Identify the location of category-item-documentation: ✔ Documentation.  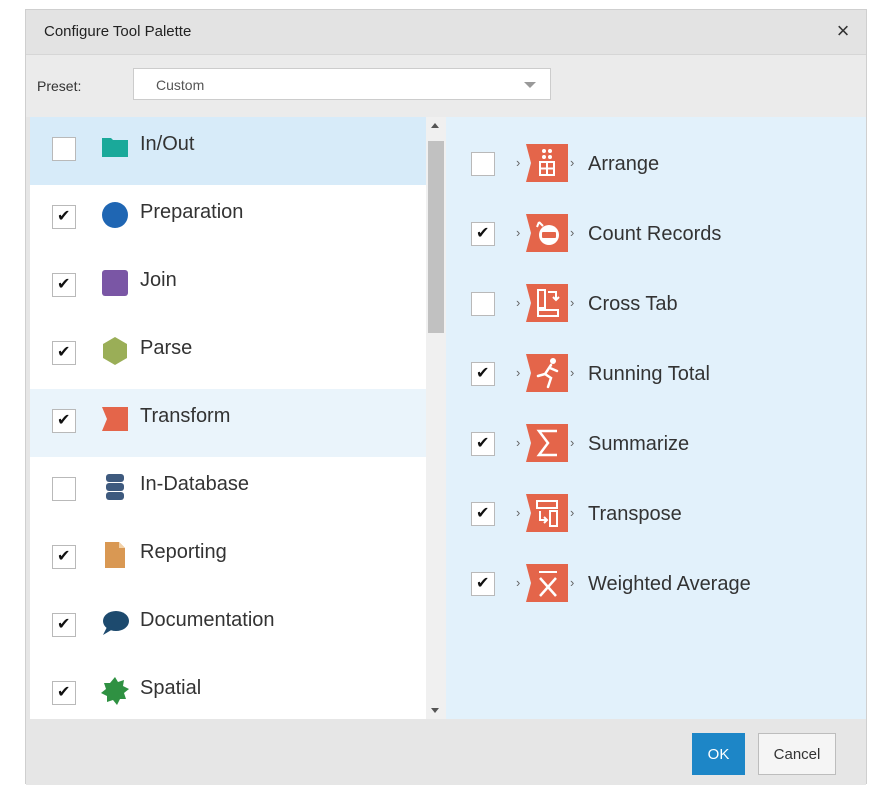
(228, 627).